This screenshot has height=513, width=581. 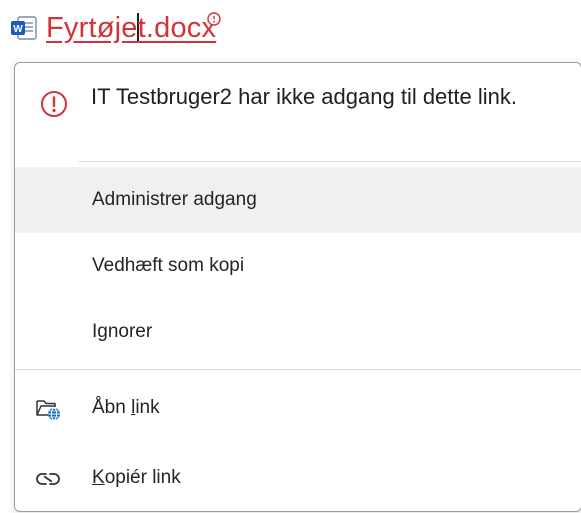 What do you see at coordinates (54, 104) in the screenshot?
I see `exclamation-circle-icon` at bounding box center [54, 104].